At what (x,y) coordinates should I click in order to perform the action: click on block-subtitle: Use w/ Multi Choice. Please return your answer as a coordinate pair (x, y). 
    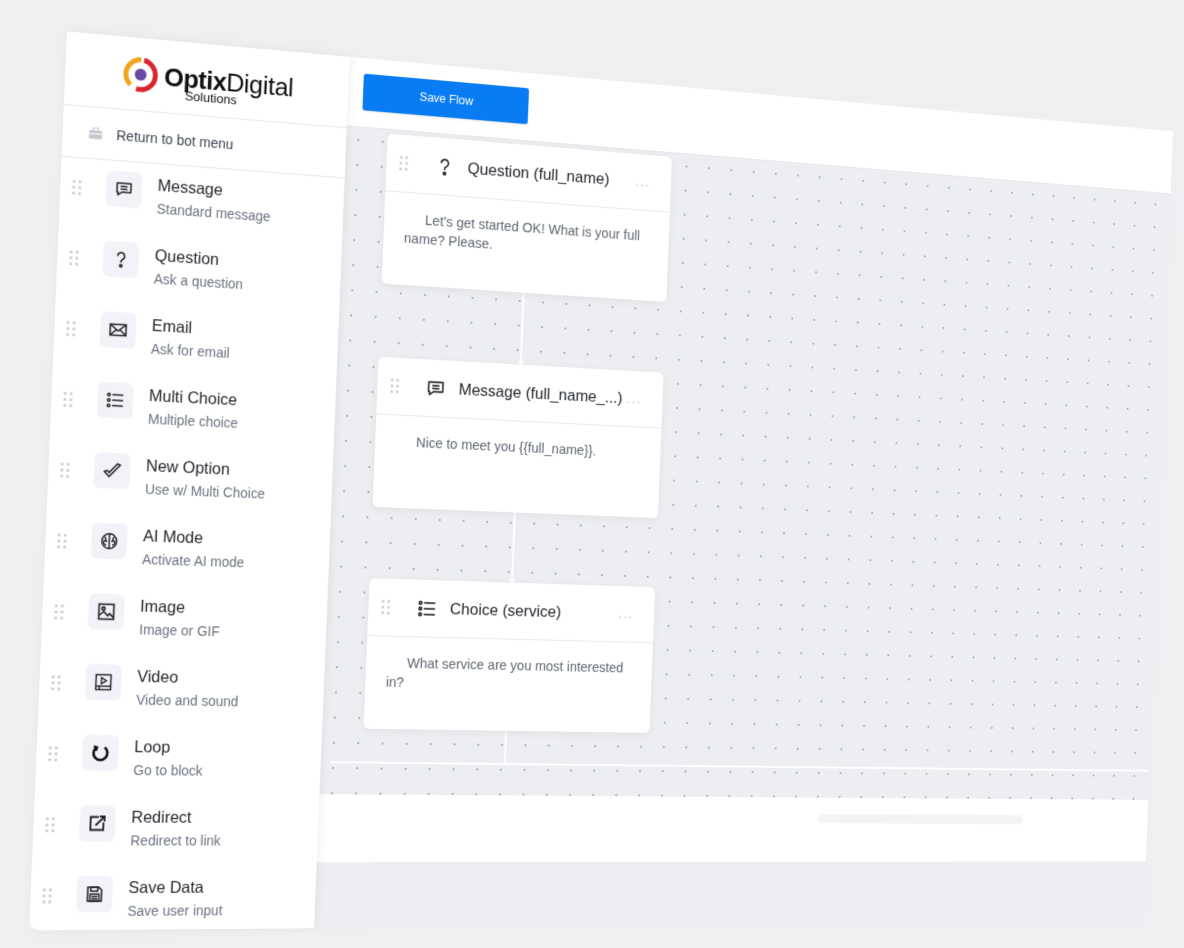
    Looking at the image, I should click on (205, 491).